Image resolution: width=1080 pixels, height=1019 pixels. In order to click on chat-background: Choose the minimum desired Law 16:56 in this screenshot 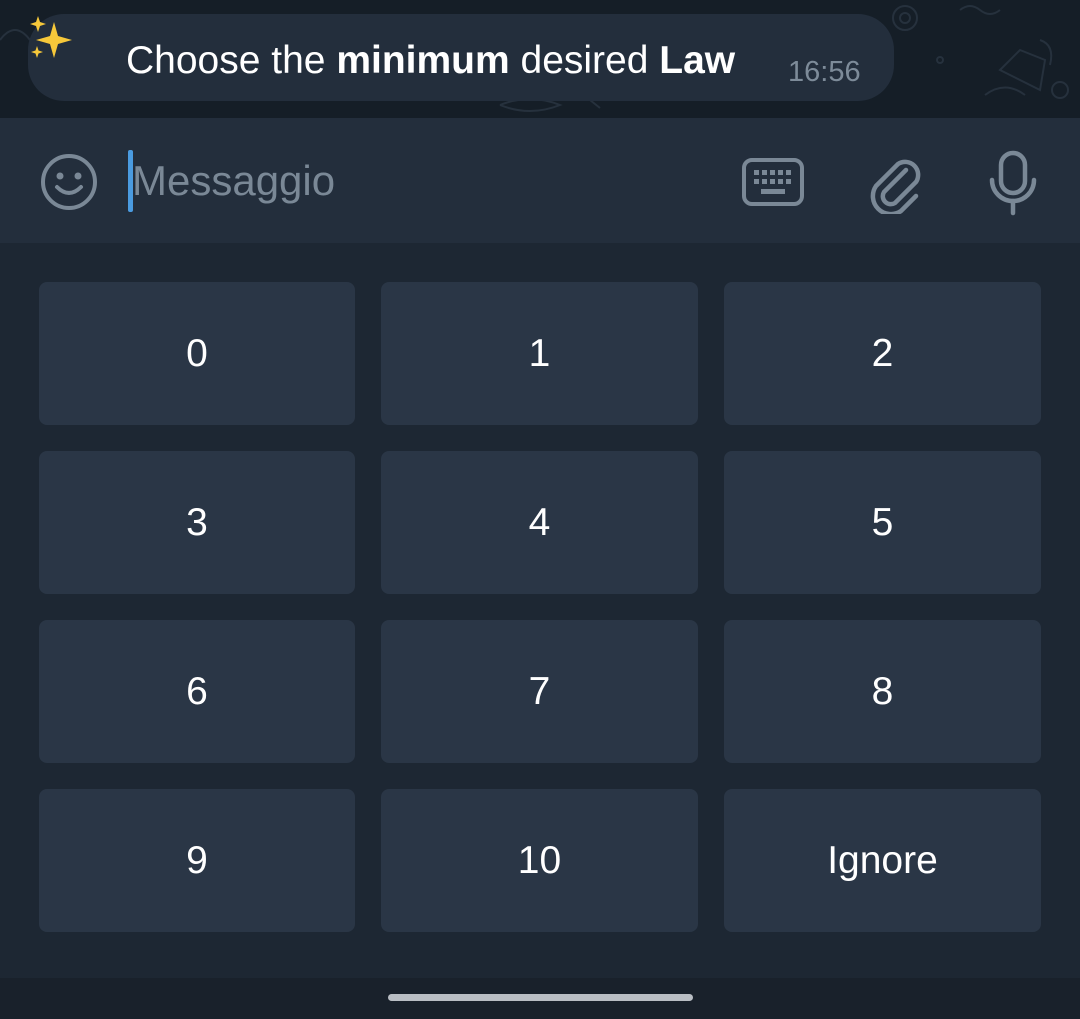, I will do `click(540, 59)`.